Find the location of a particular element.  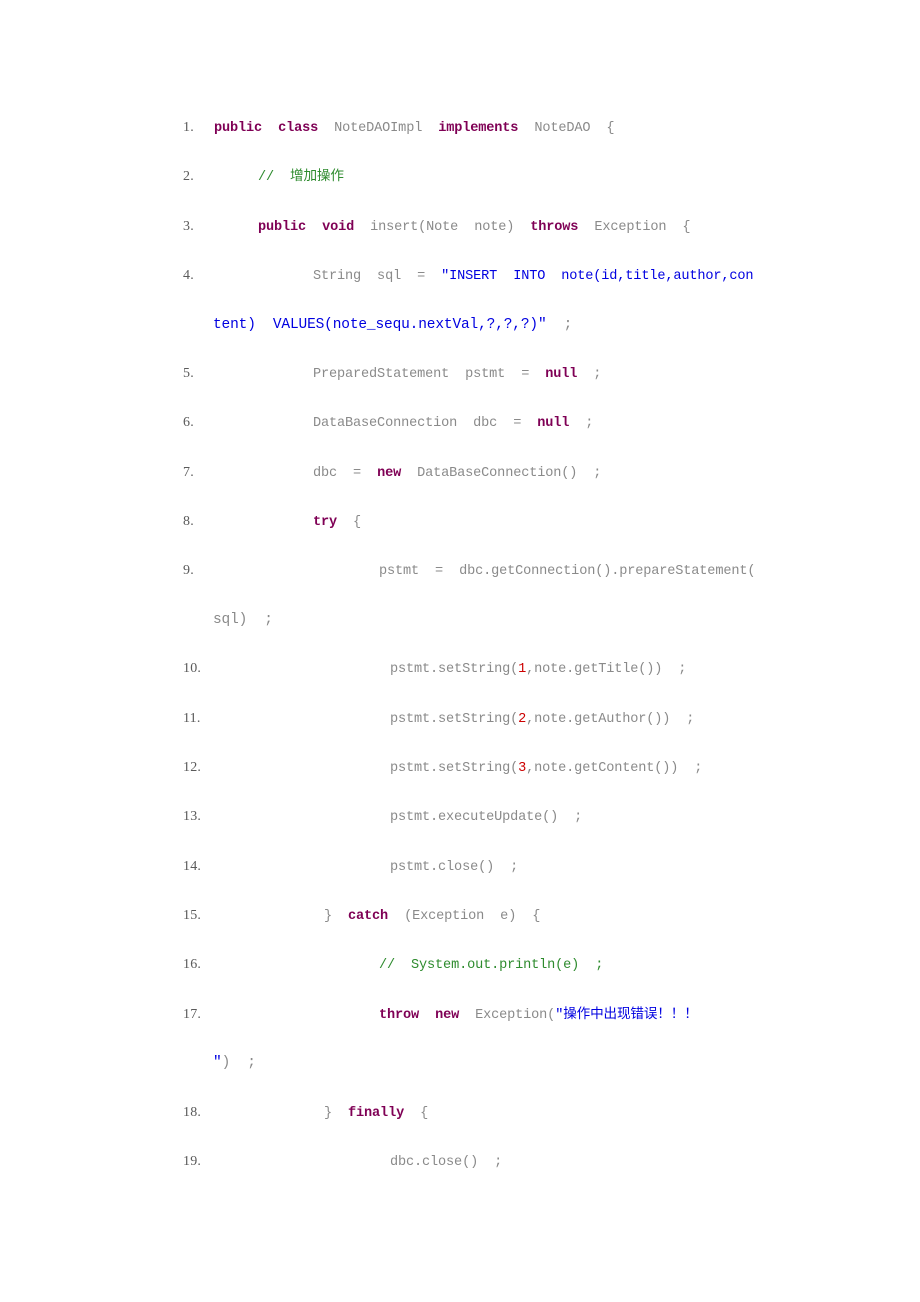

code-line-continuation: sql) ; is located at coordinates (493, 620).